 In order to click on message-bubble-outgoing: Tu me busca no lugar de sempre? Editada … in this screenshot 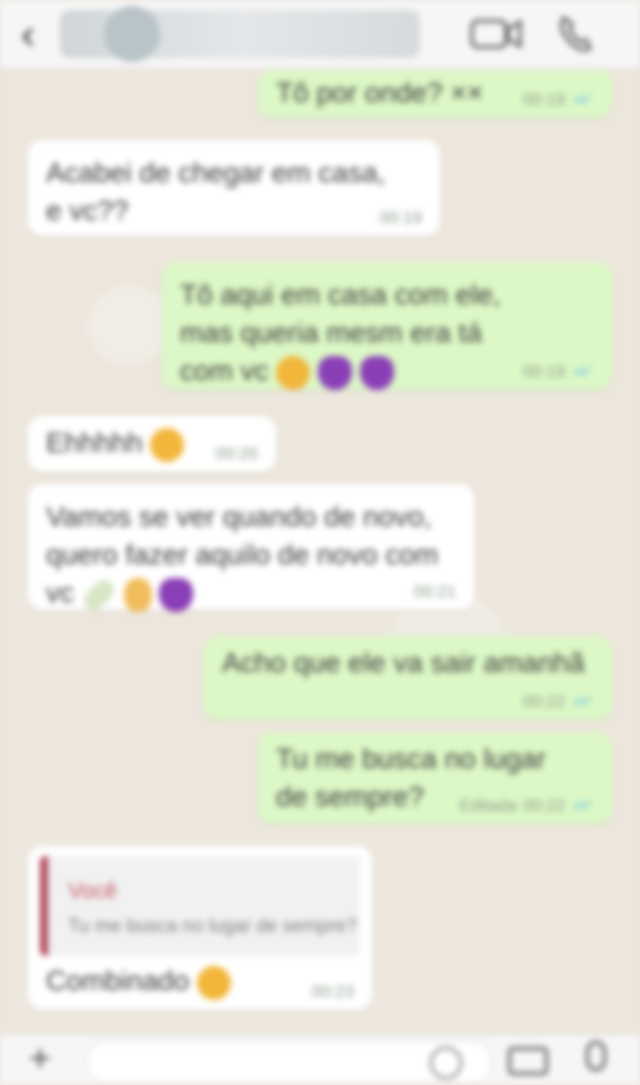, I will do `click(435, 778)`.